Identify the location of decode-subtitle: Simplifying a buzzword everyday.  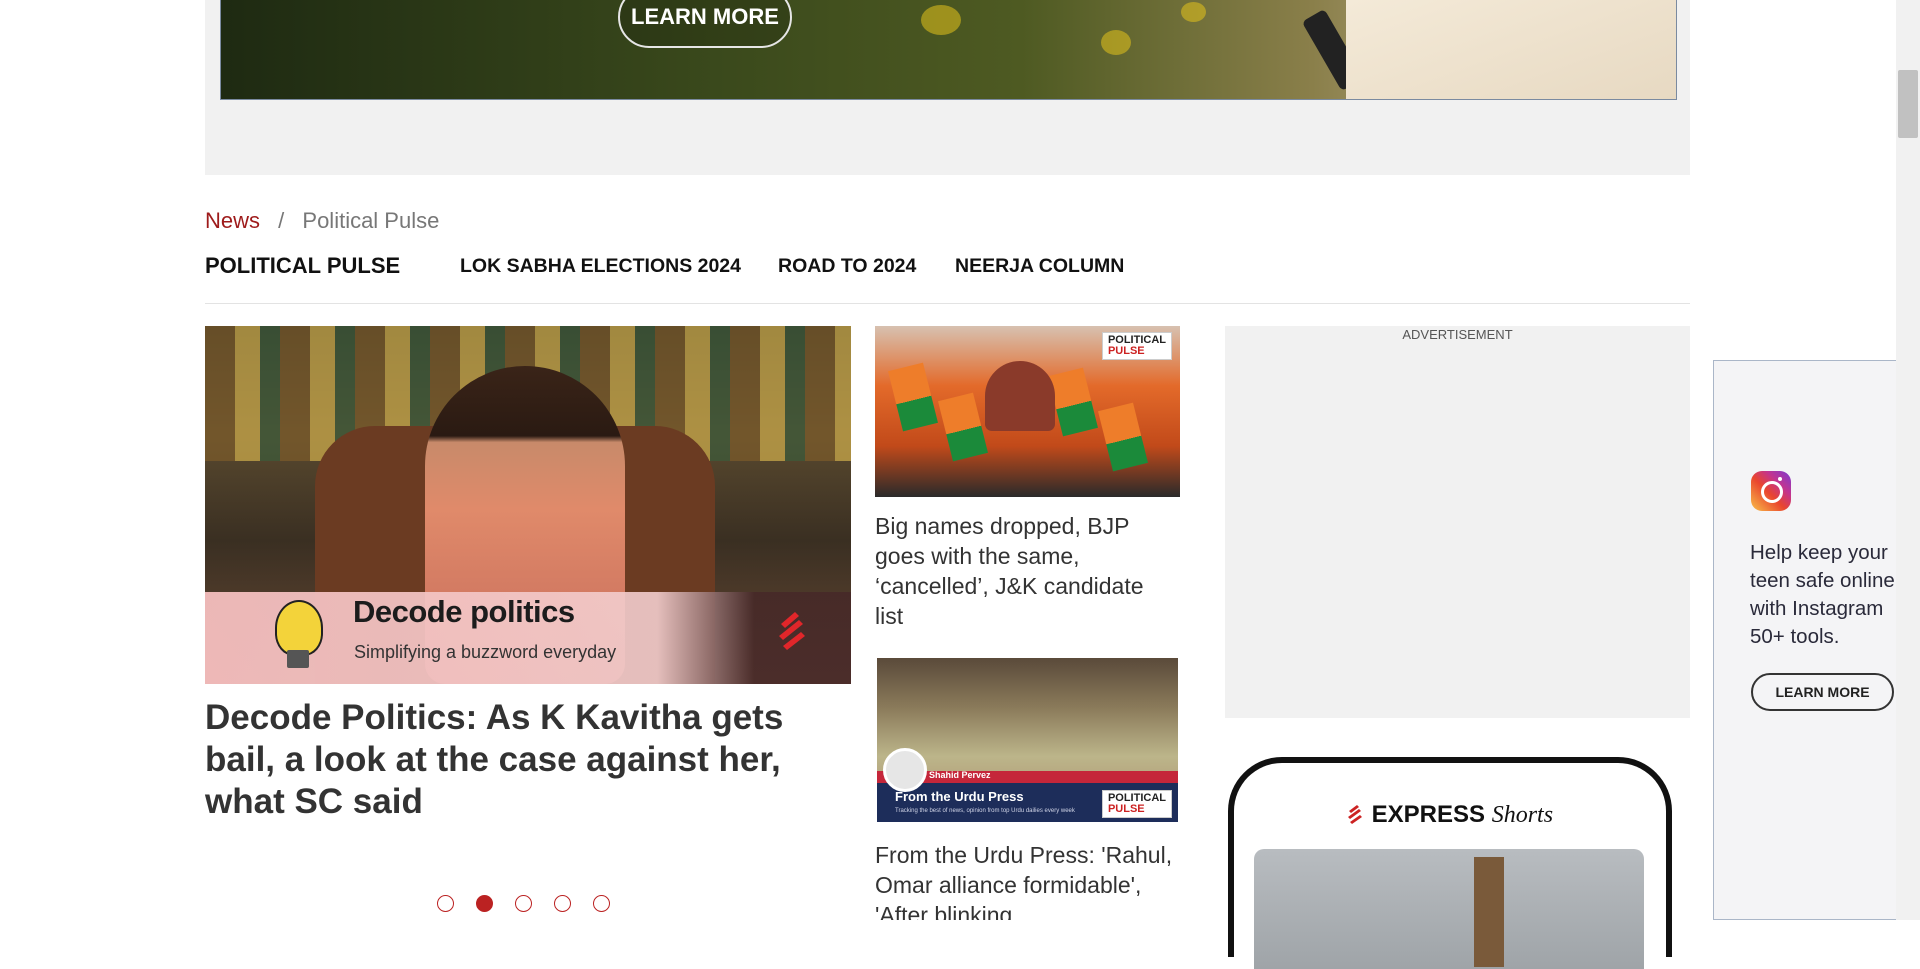
(485, 652).